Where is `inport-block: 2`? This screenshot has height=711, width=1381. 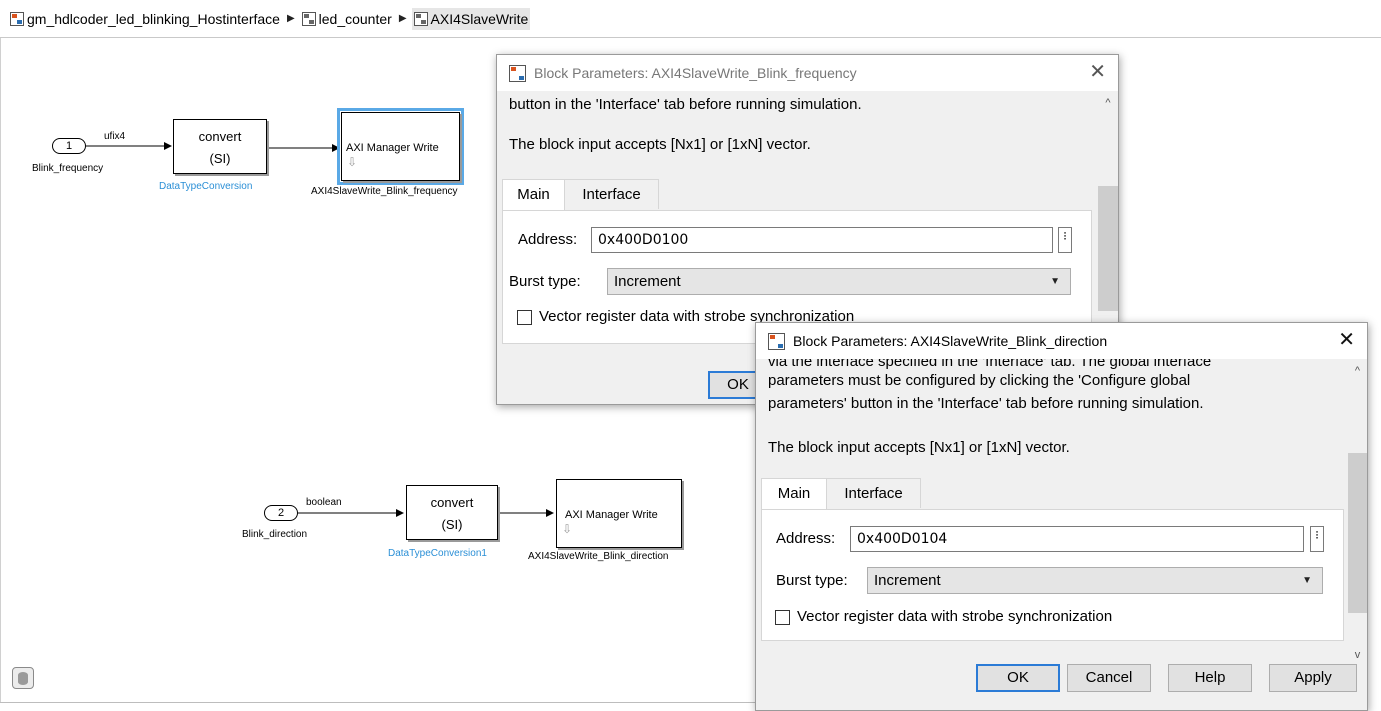
inport-block: 2 is located at coordinates (281, 513).